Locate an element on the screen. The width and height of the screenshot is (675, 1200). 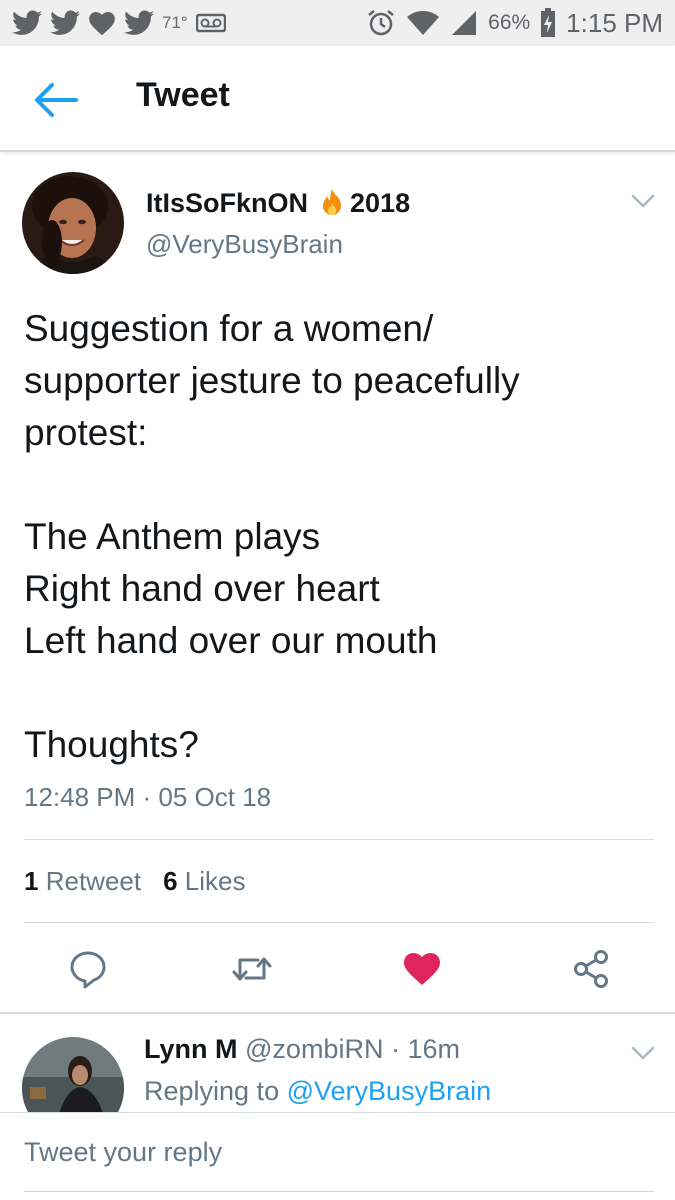
wifi-icon is located at coordinates (423, 23).